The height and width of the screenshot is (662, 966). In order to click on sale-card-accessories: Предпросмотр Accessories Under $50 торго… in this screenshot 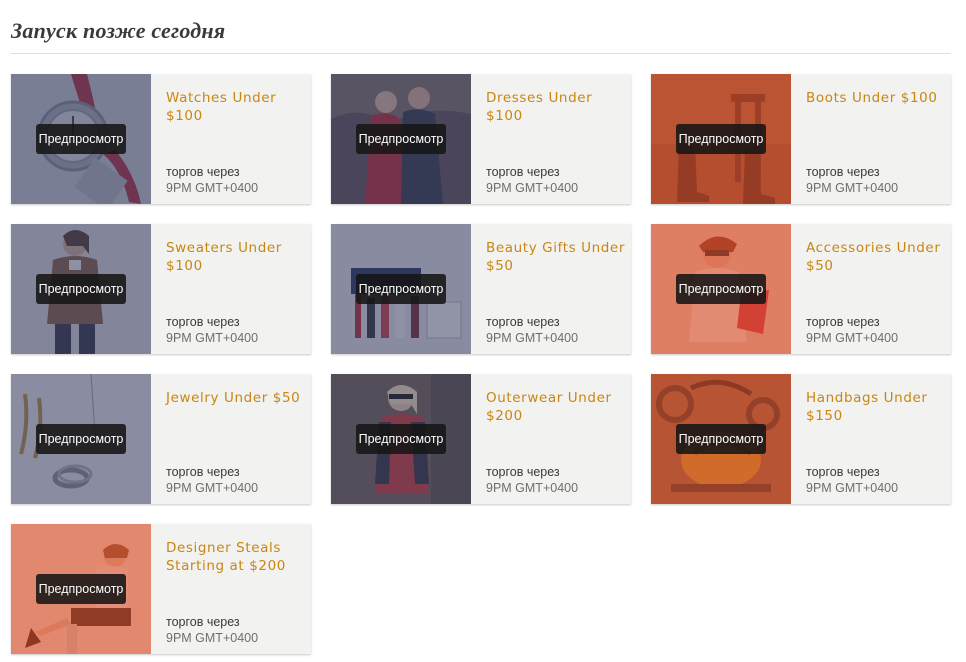, I will do `click(801, 289)`.